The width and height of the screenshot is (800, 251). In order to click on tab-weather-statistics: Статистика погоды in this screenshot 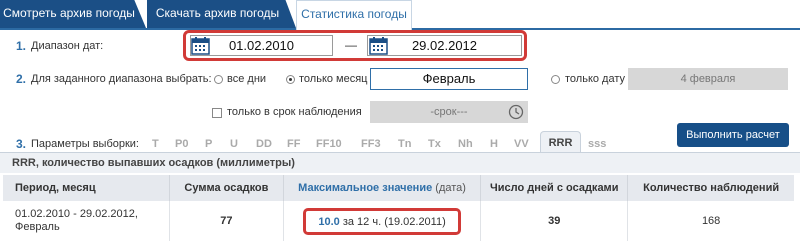, I will do `click(354, 15)`.